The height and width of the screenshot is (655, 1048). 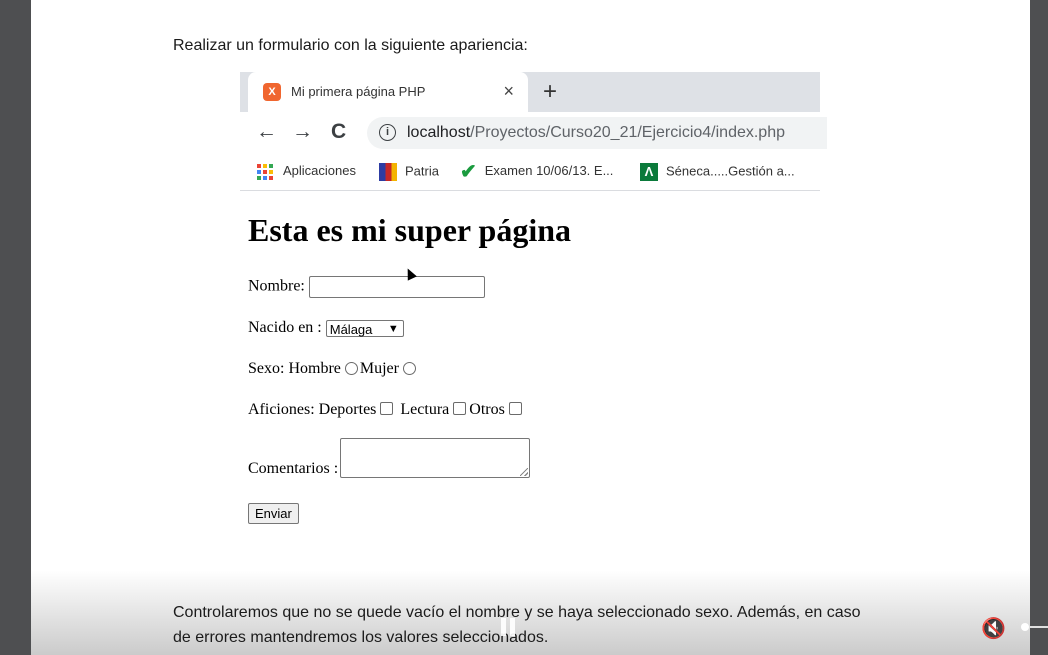 I want to click on tab-bar: X Mi primera página PHP × +, so click(x=530, y=92).